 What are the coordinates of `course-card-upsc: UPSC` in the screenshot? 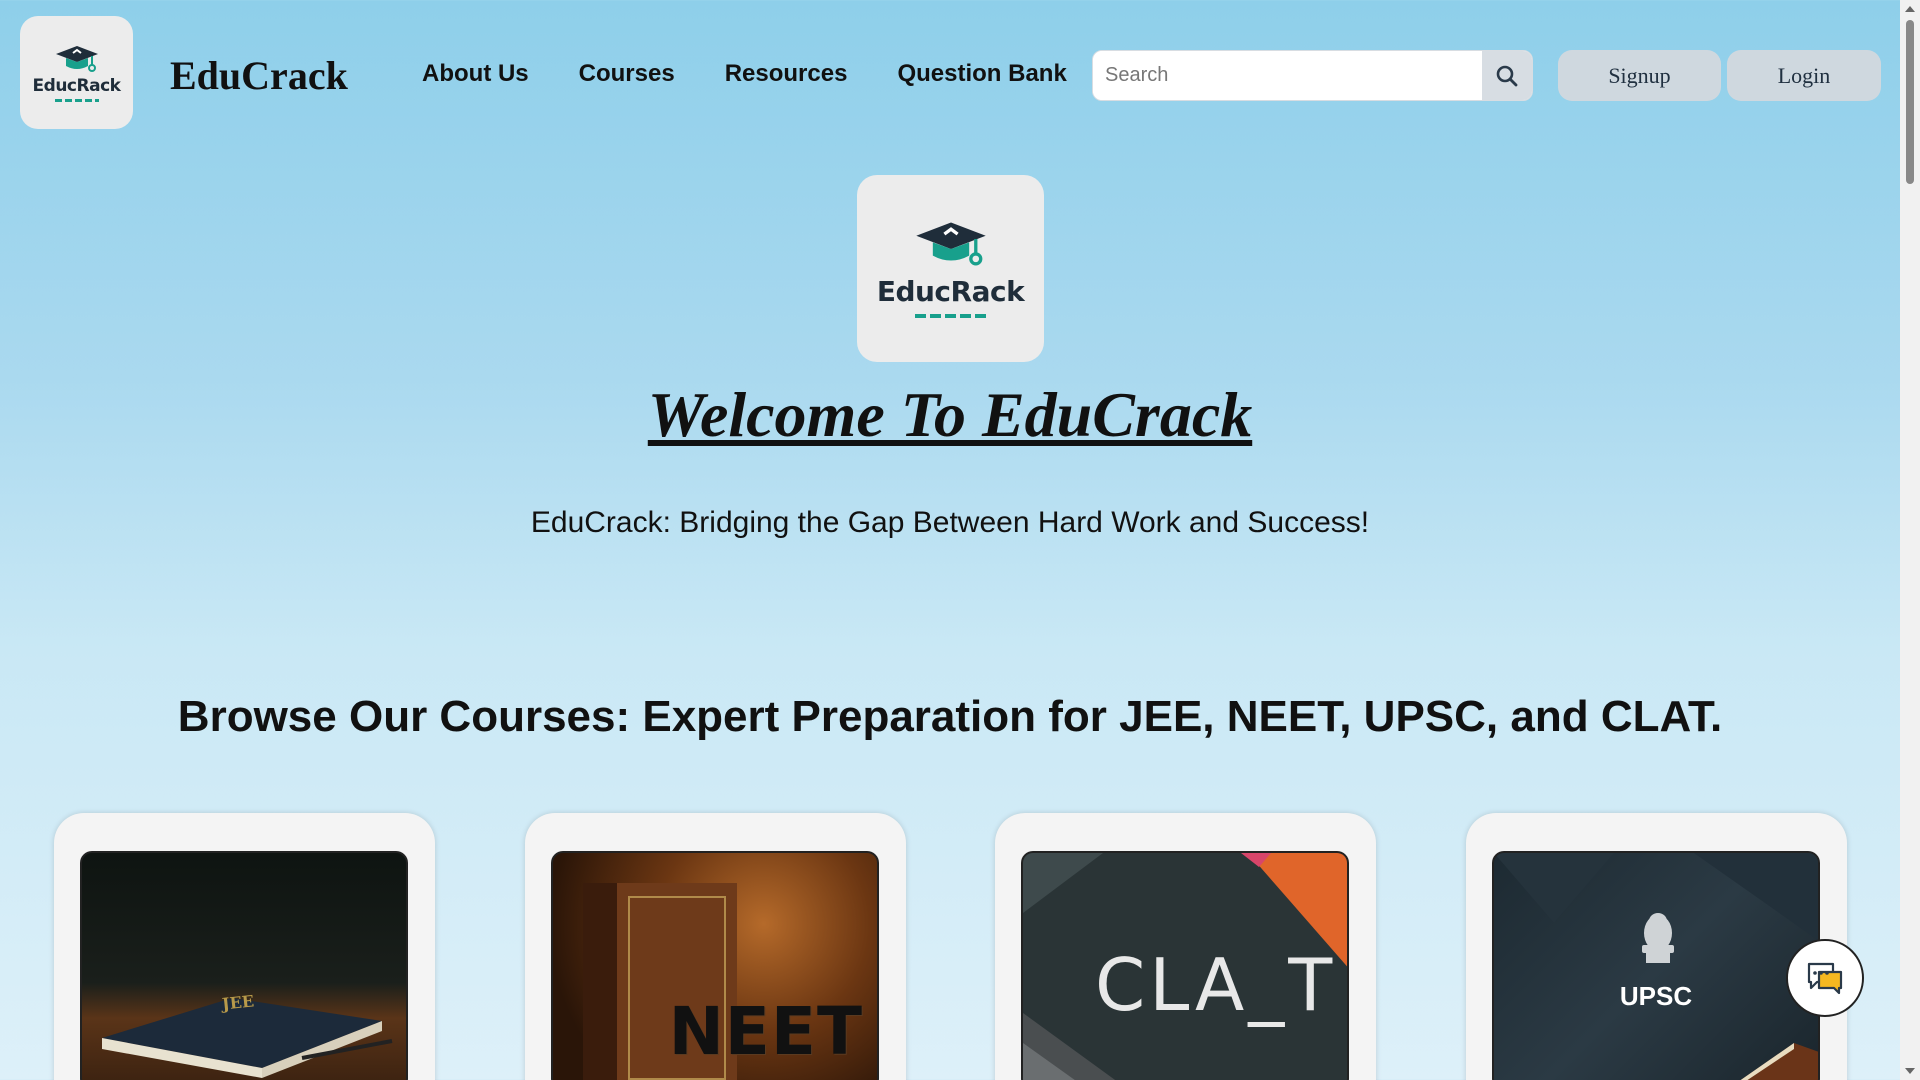 It's located at (1656, 946).